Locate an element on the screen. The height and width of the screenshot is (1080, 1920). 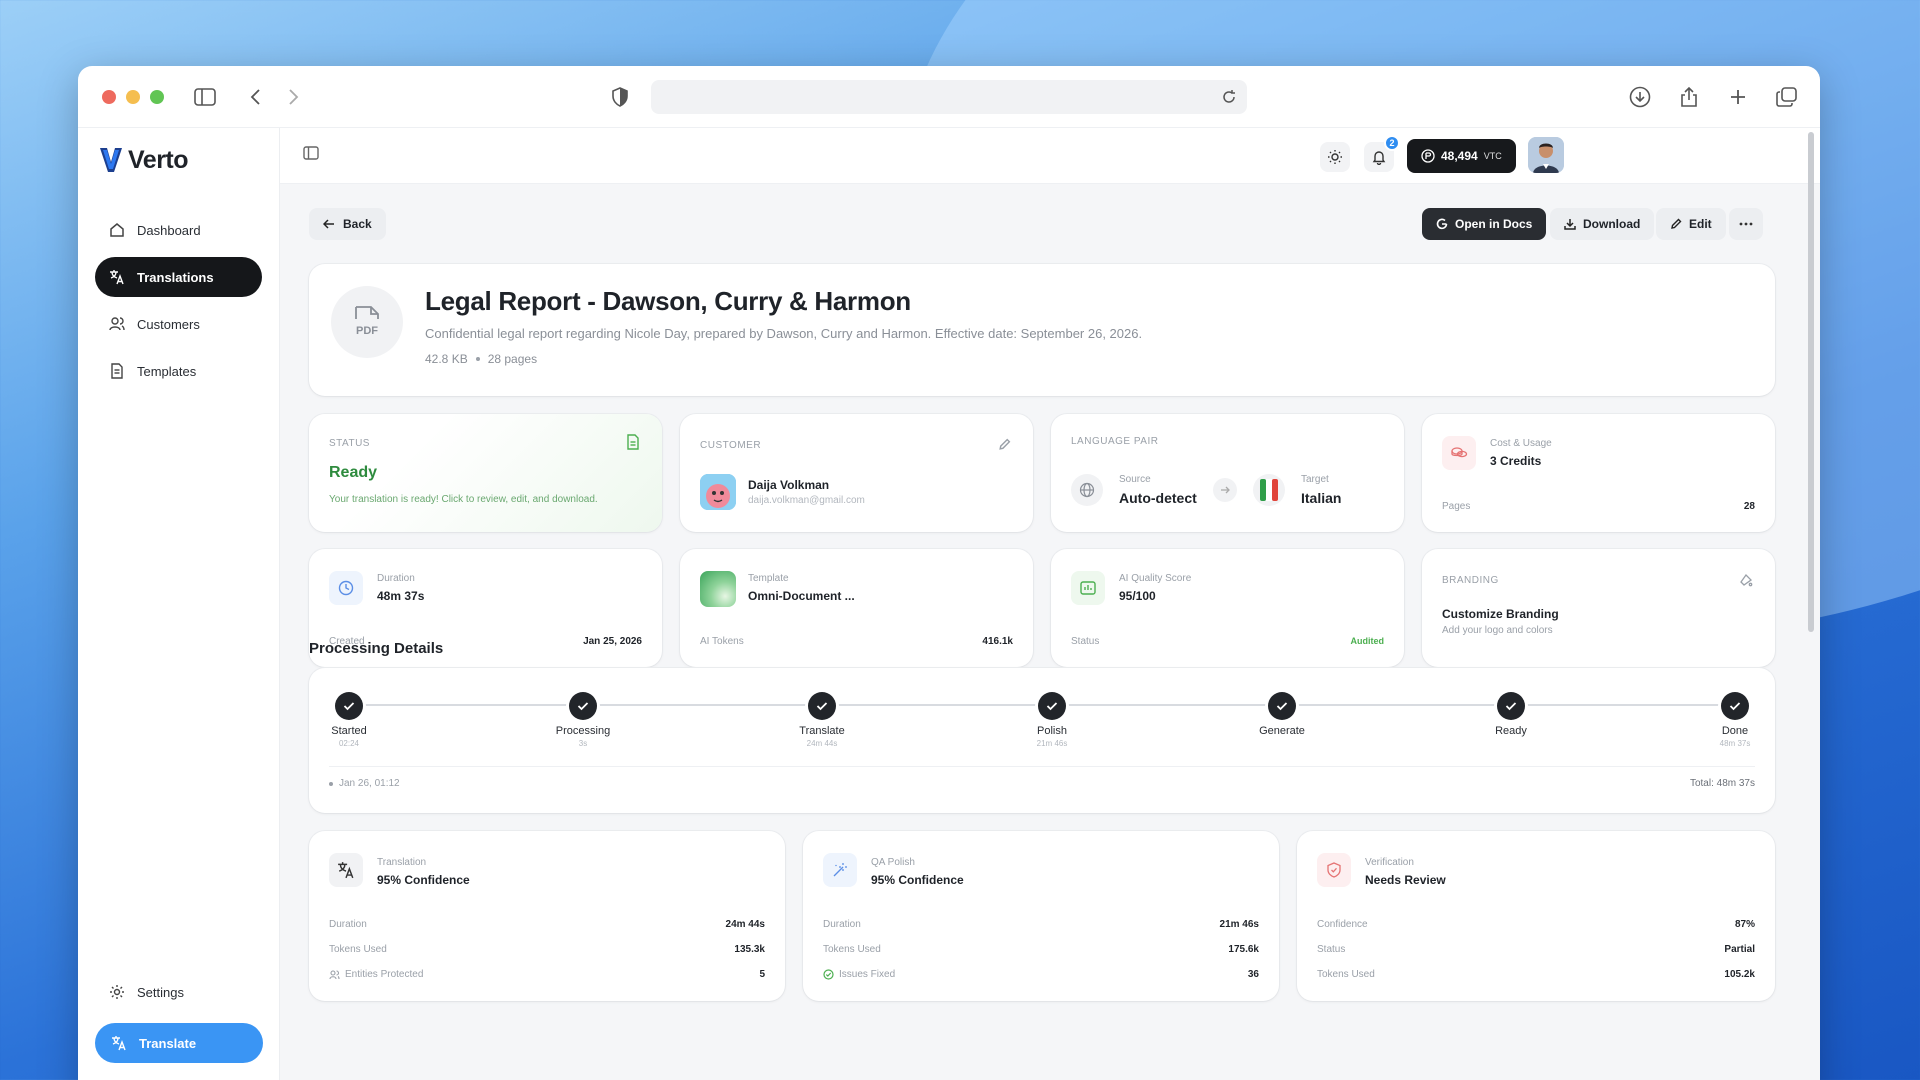
back-button: Back is located at coordinates (347, 224).